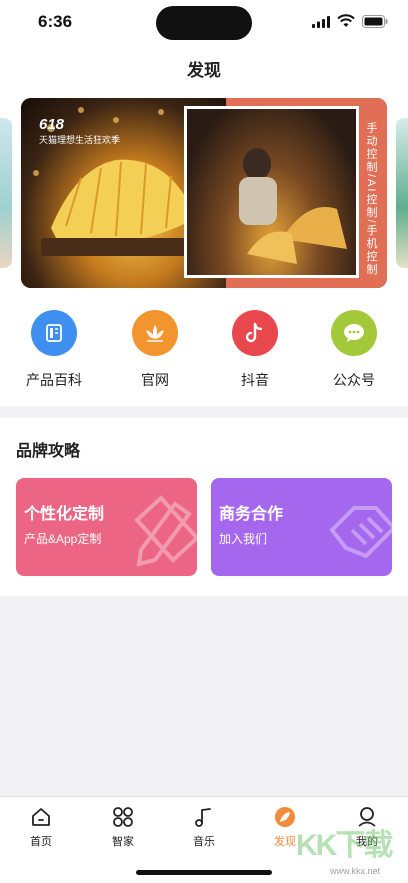  What do you see at coordinates (204, 817) in the screenshot?
I see `music-note-icon` at bounding box center [204, 817].